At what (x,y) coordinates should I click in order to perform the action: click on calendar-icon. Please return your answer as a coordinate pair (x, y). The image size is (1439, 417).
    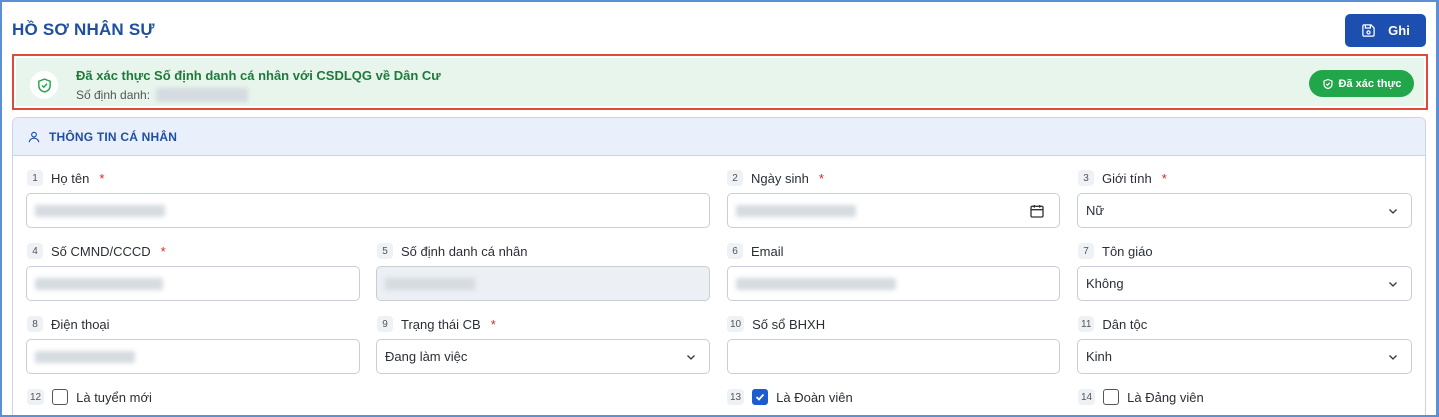
    Looking at the image, I should click on (1037, 211).